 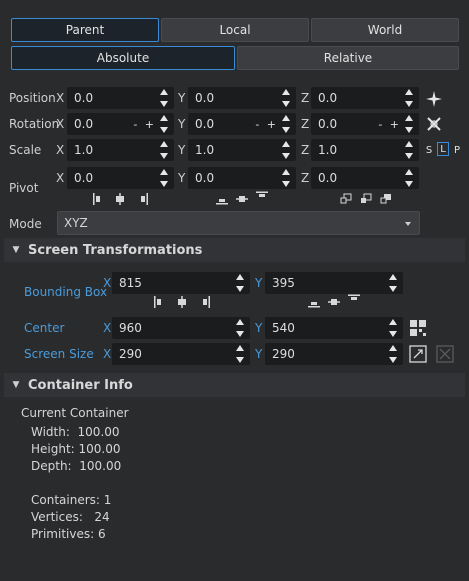 I want to click on scale-y-value: 1.0, so click(x=205, y=150).